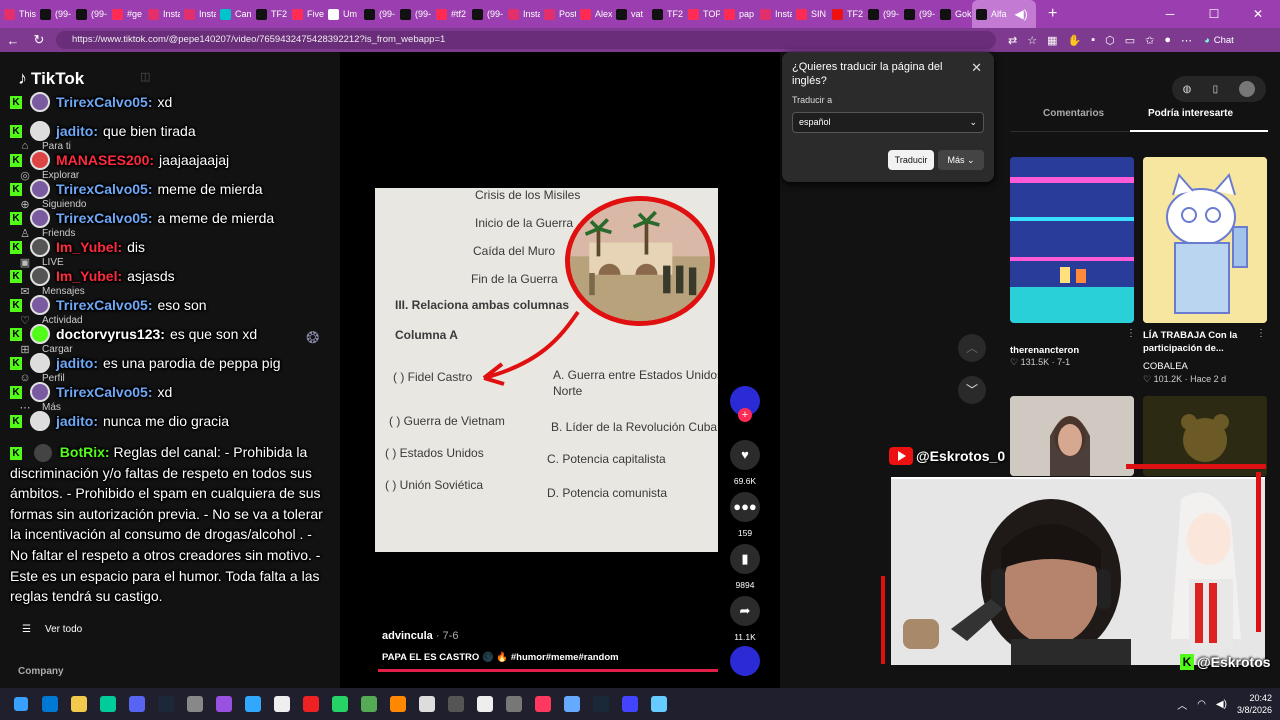 Image resolution: width=1280 pixels, height=720 pixels. Describe the element at coordinates (745, 507) in the screenshot. I see `comment-icon: ●●●` at that location.